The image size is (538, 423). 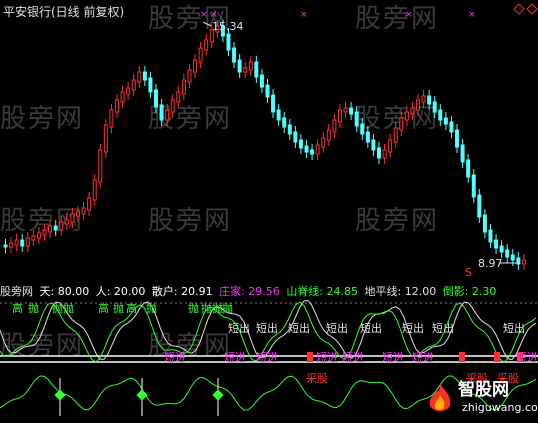 I want to click on sell-marker: S, so click(x=468, y=272).